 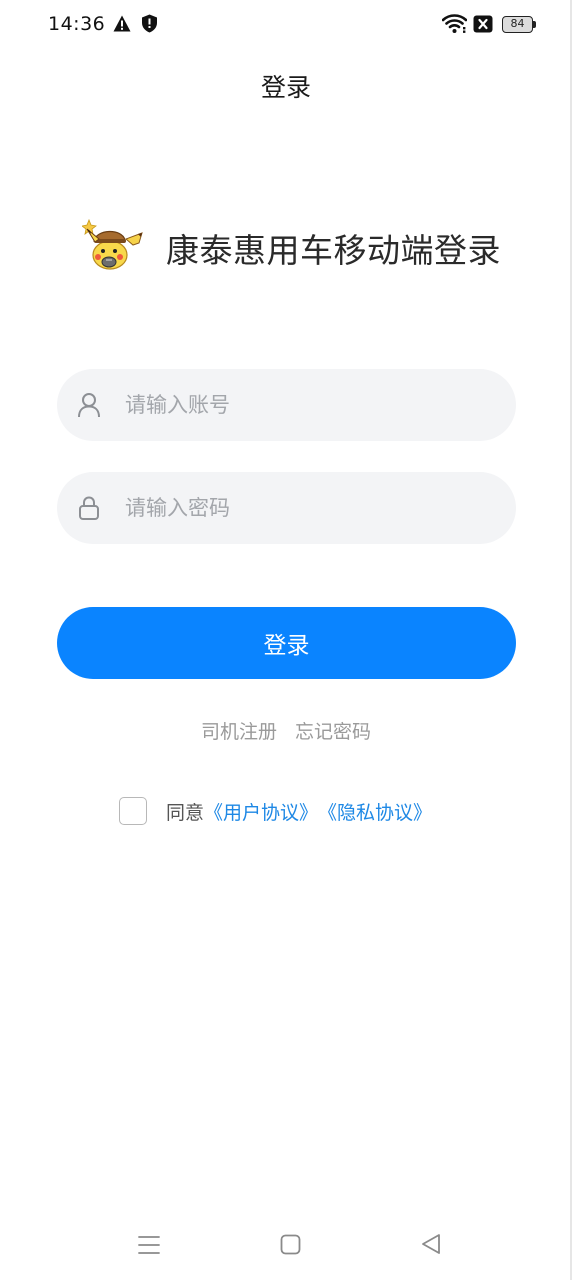 I want to click on page-title: 登录, so click(x=285, y=87).